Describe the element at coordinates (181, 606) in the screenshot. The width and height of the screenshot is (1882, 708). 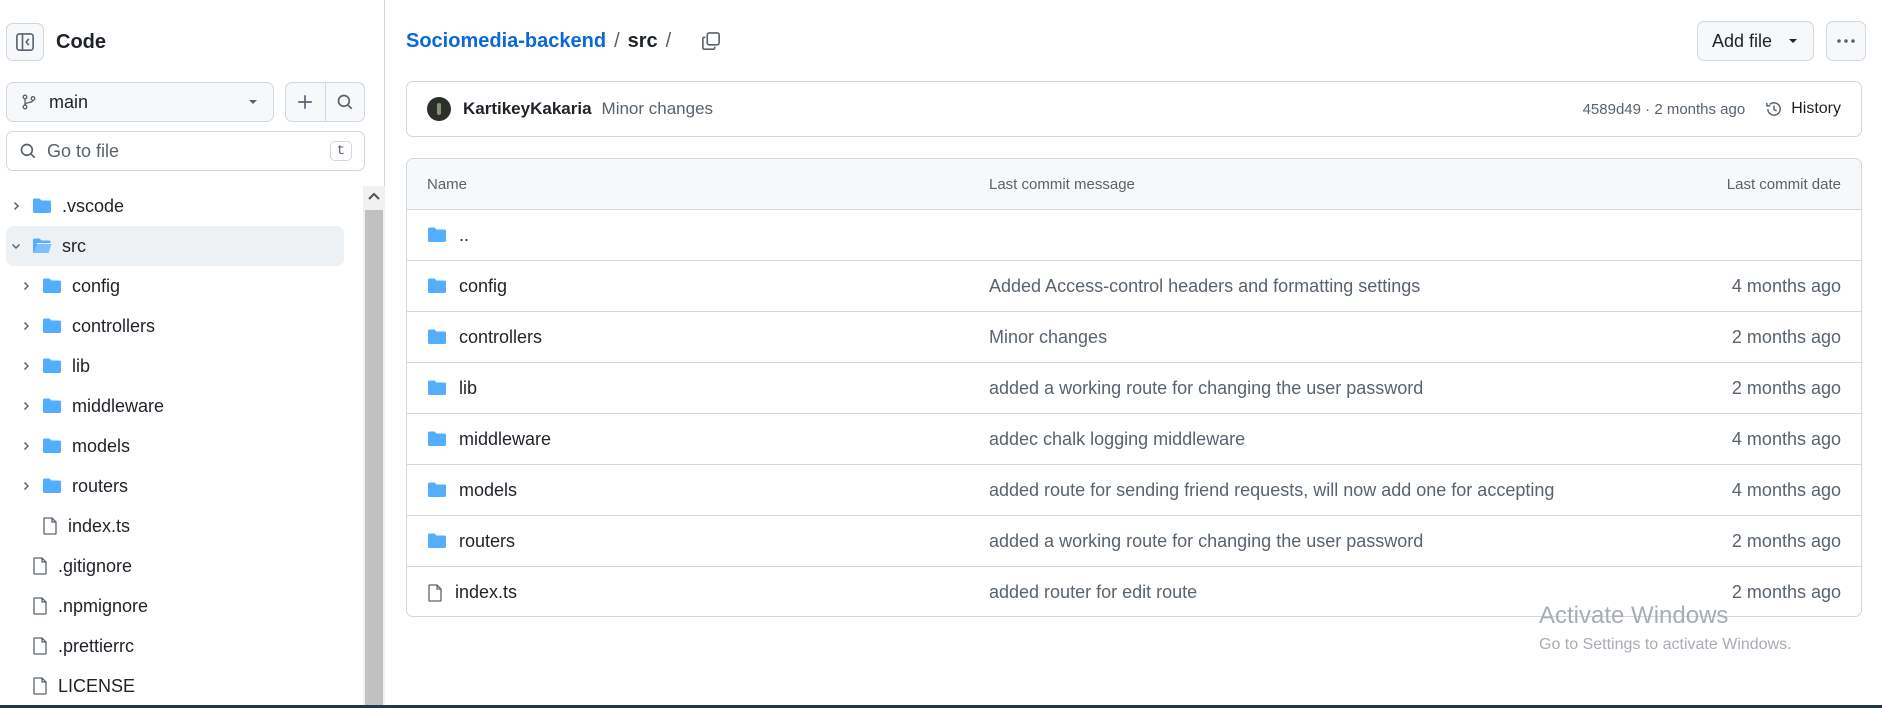
I see `tree-item-npmignore: .npmignore` at that location.